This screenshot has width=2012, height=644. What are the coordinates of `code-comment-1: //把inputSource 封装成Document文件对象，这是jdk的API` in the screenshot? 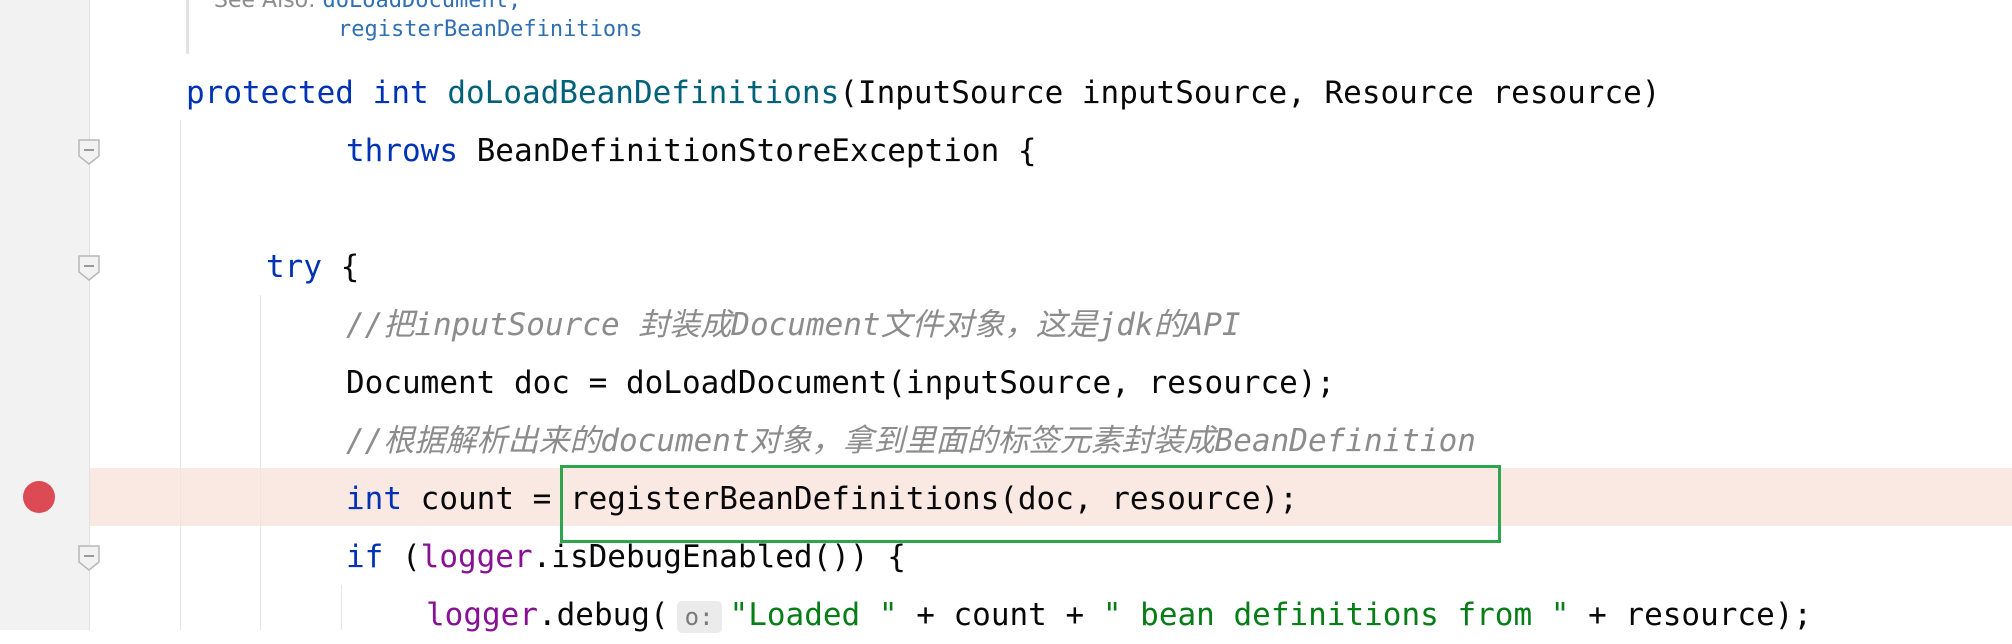 It's located at (793, 325).